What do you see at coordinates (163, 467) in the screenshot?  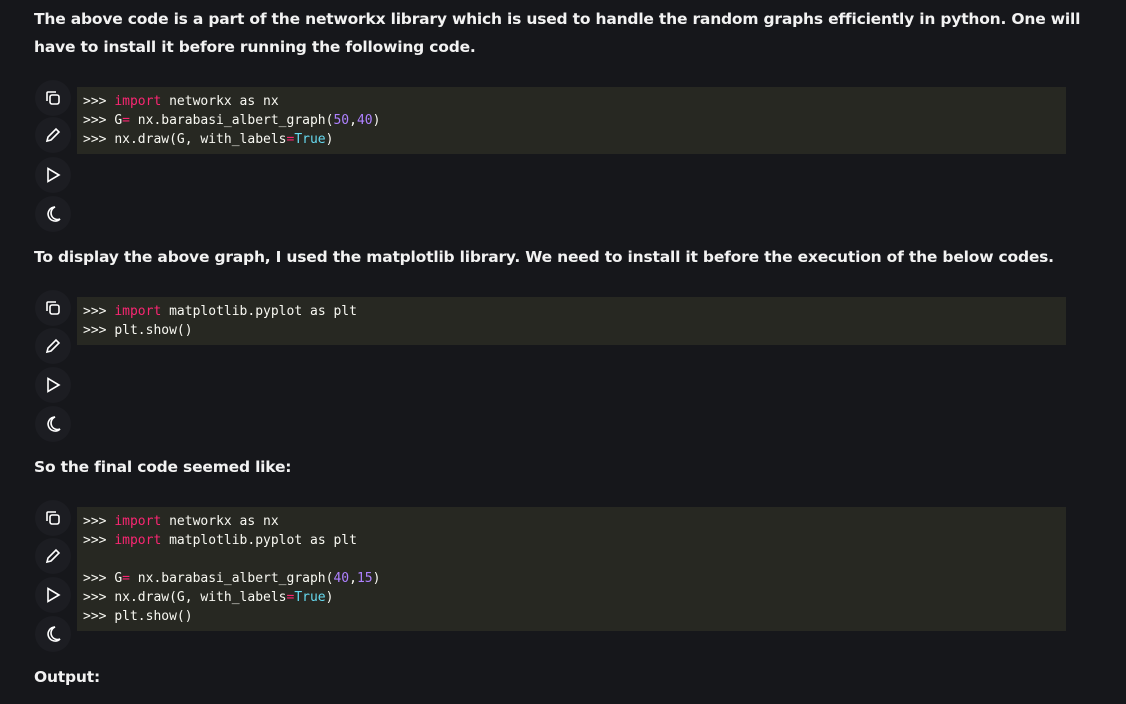 I see `final-code-paragraph: So the final code seemed like:` at bounding box center [163, 467].